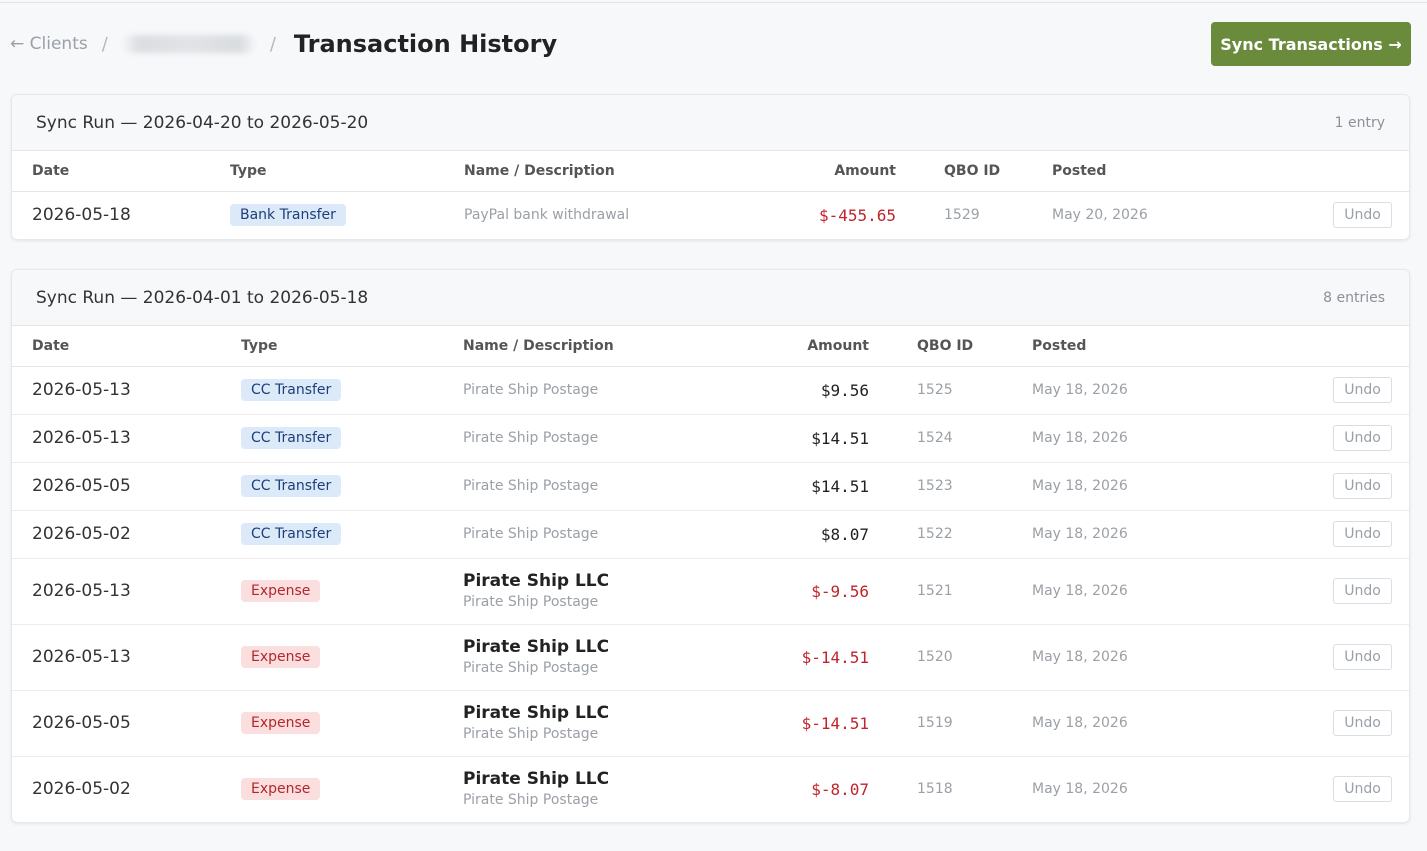 The width and height of the screenshot is (1427, 851). What do you see at coordinates (857, 215) in the screenshot?
I see `transaction-amount: $-455.65` at bounding box center [857, 215].